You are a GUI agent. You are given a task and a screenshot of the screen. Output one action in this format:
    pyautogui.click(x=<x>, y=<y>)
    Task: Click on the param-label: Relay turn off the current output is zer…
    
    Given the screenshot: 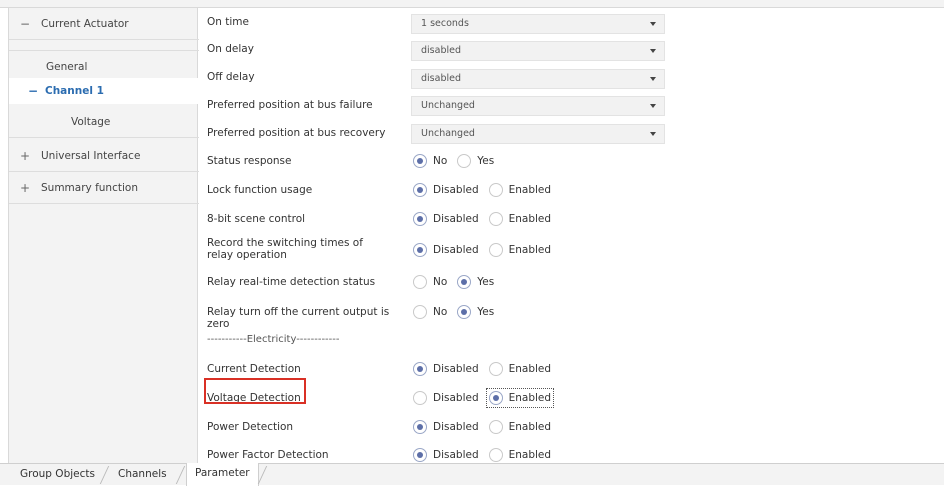 What is the action you would take?
    pyautogui.click(x=298, y=318)
    